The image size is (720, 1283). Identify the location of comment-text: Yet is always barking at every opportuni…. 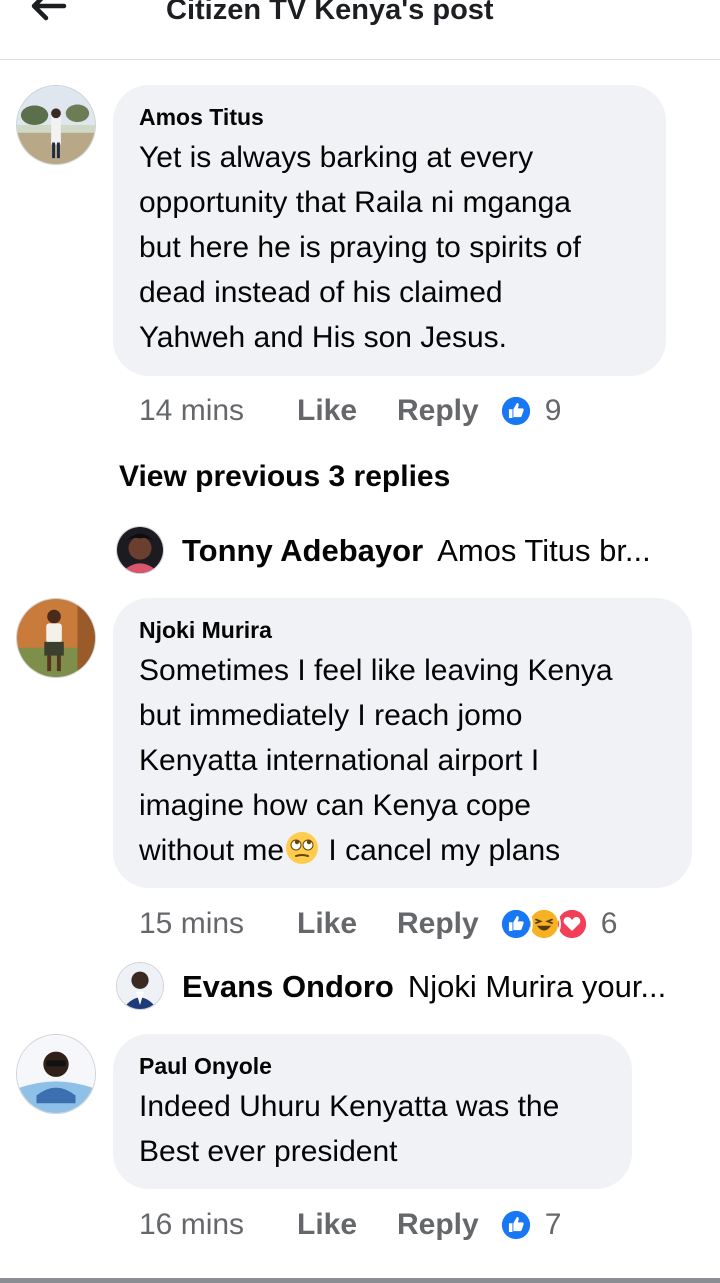
(360, 247).